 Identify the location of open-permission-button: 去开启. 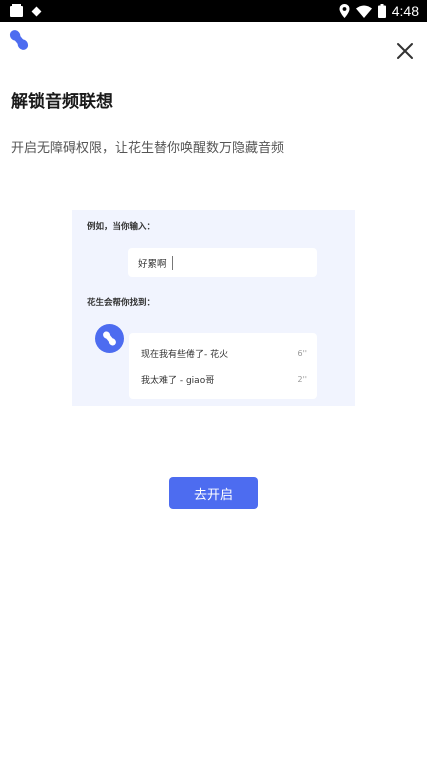
(213, 493).